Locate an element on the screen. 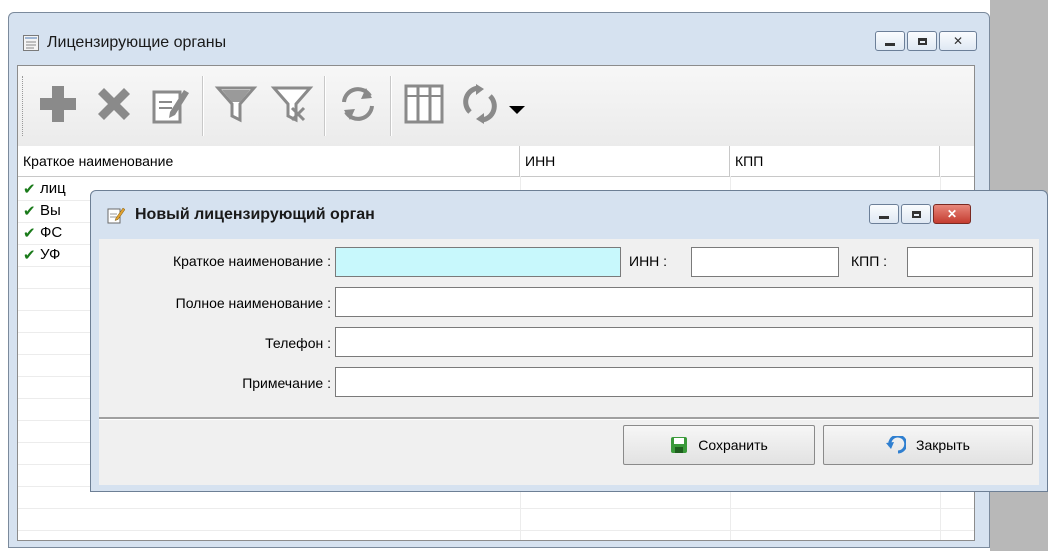  undo-arrow-icon is located at coordinates (896, 445).